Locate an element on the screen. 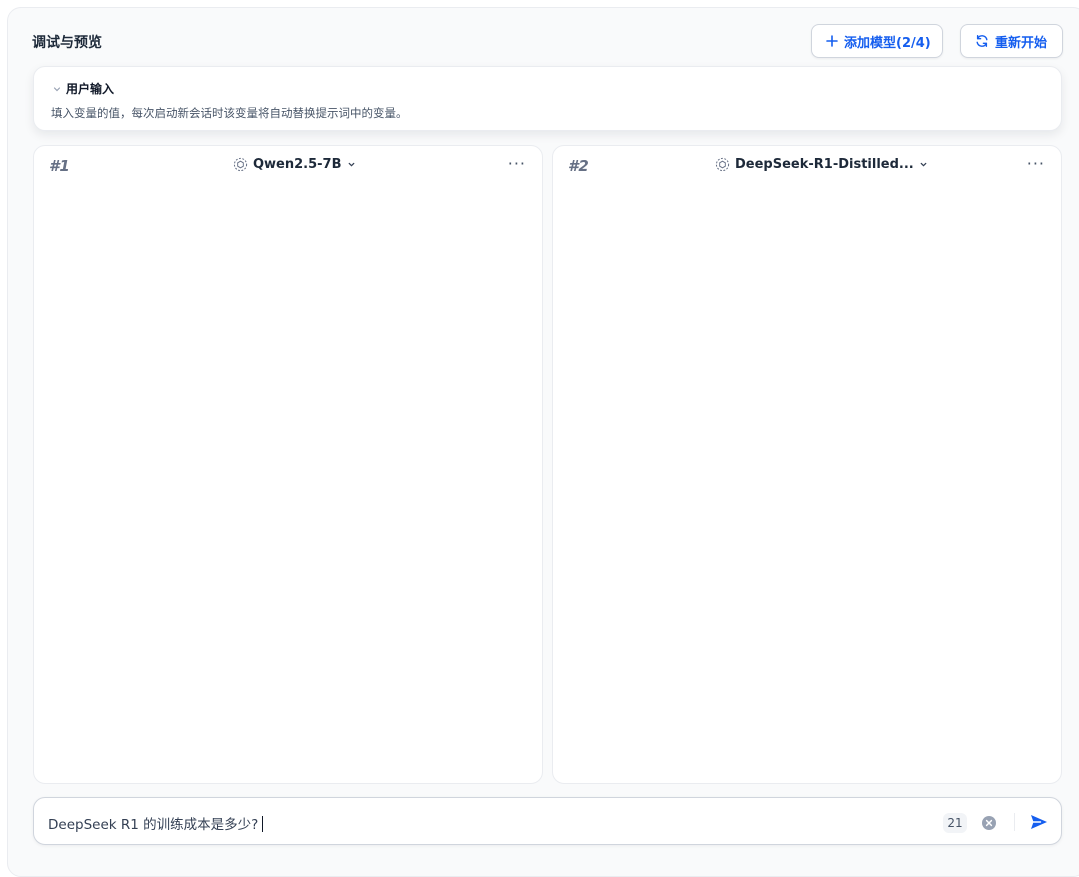  refresh-icon is located at coordinates (982, 41).